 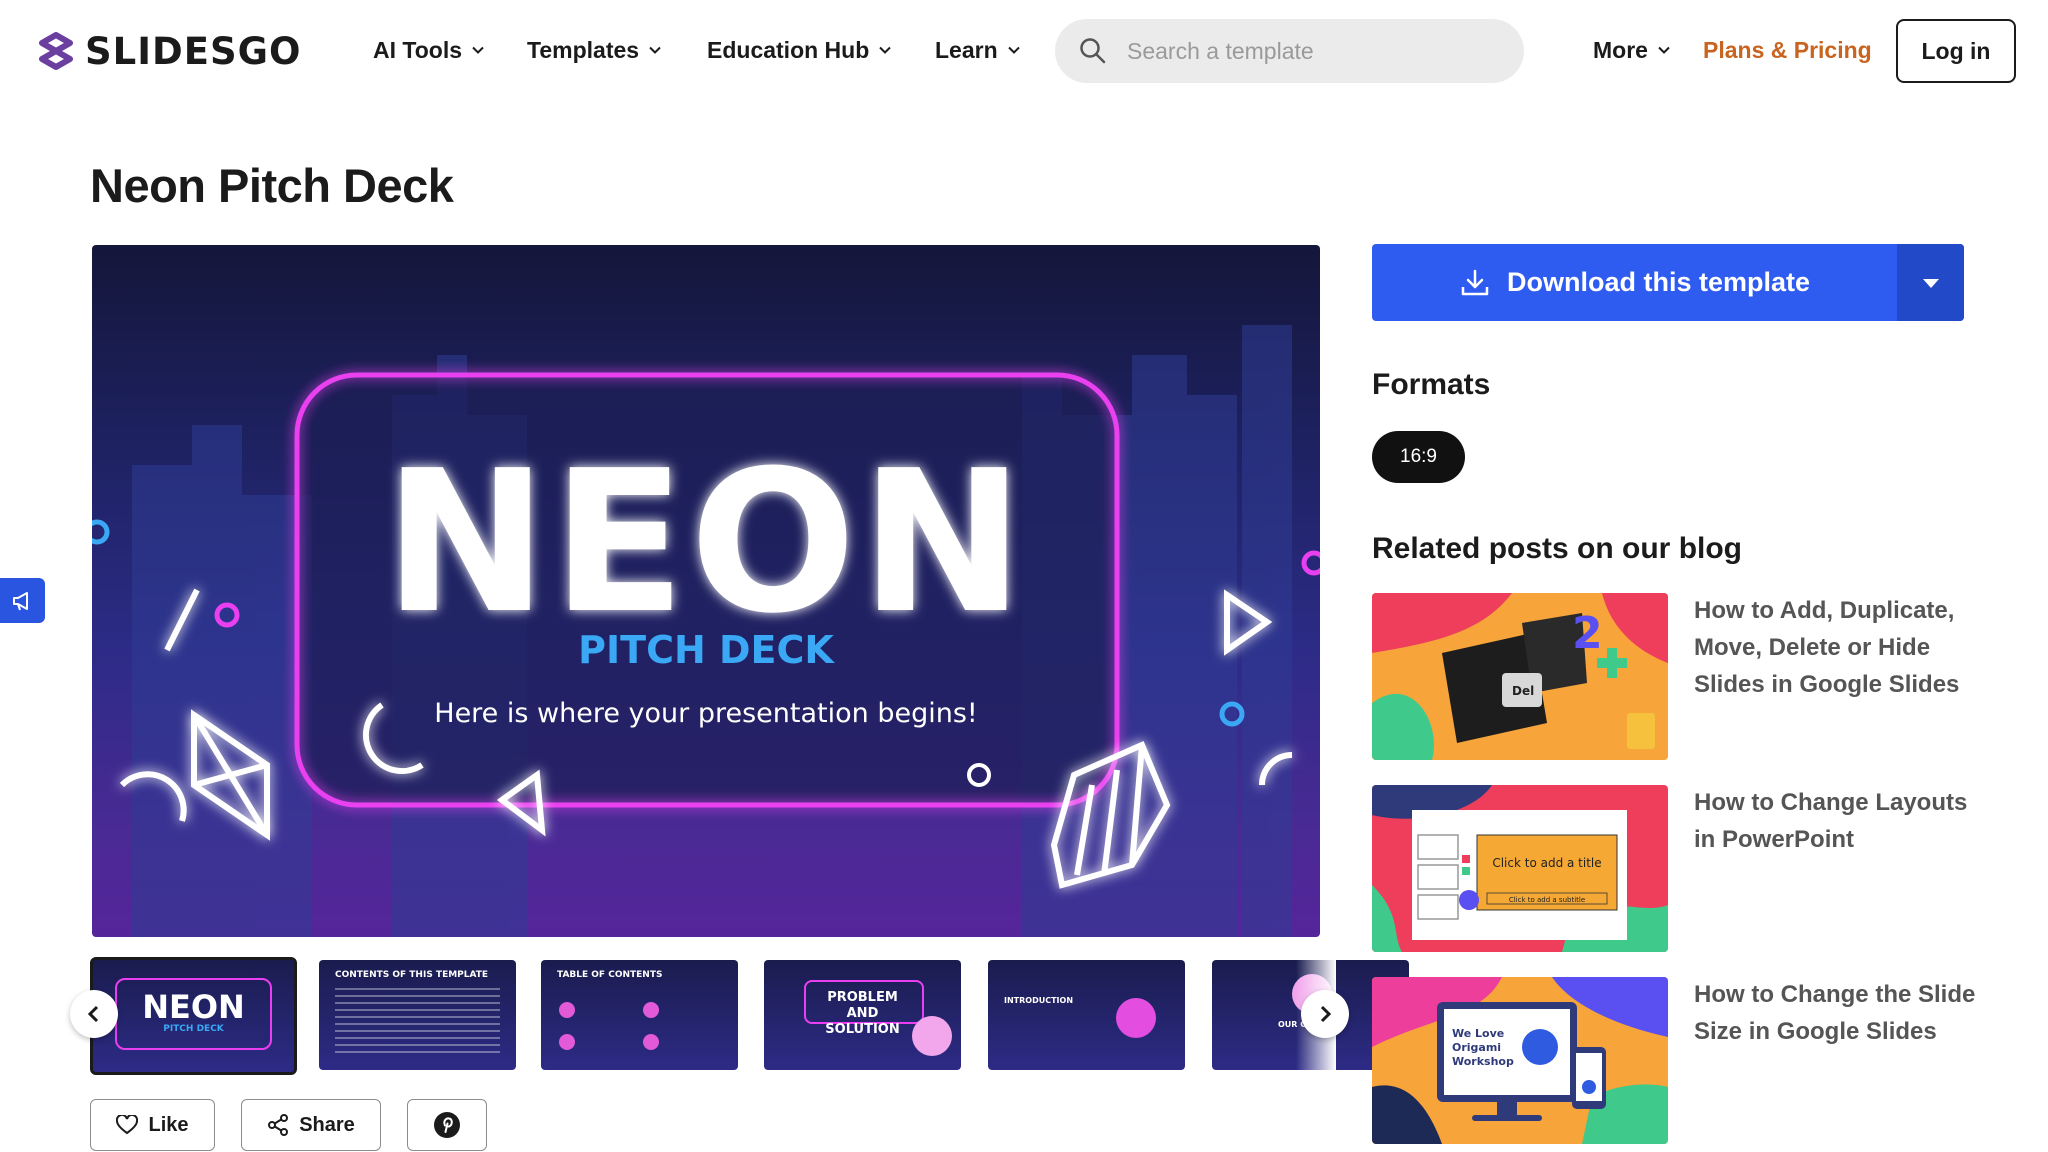 I want to click on chevron-right-icon, so click(x=1326, y=1014).